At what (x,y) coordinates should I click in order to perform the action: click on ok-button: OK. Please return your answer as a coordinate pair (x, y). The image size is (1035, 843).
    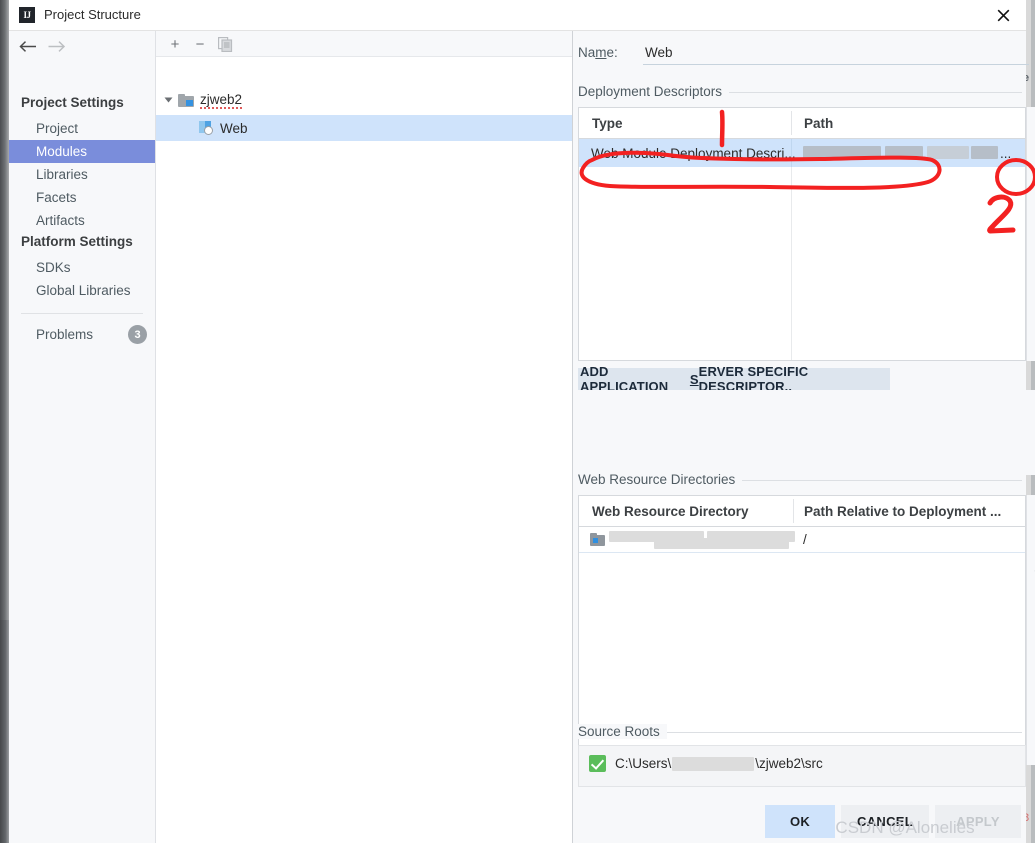
    Looking at the image, I should click on (800, 821).